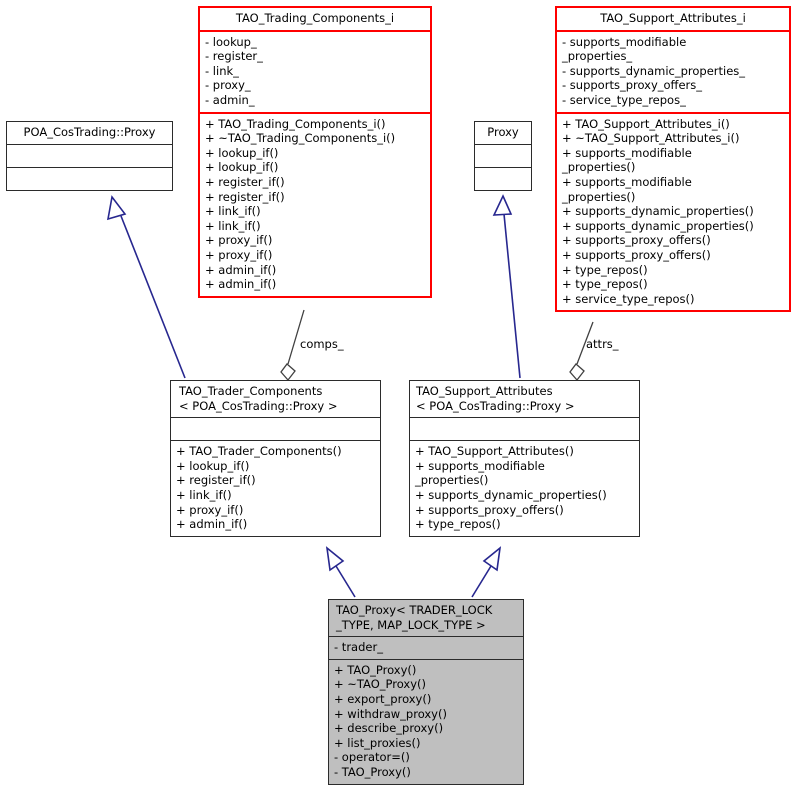 This screenshot has width=796, height=797. I want to click on member-row: - supports_modifiable _properties_, so click(624, 49).